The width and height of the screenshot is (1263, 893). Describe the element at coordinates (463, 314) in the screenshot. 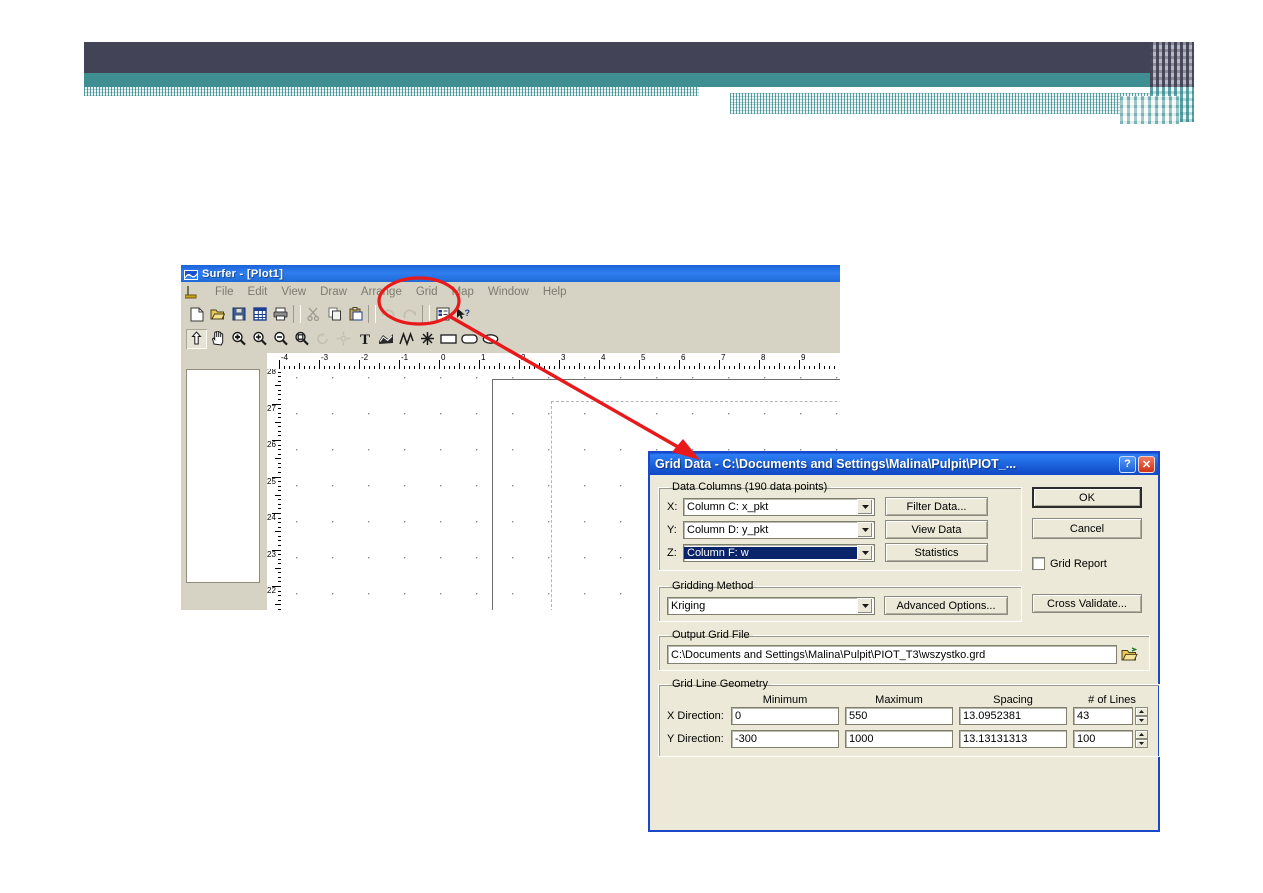

I see `help-pointer-icon: ?` at that location.